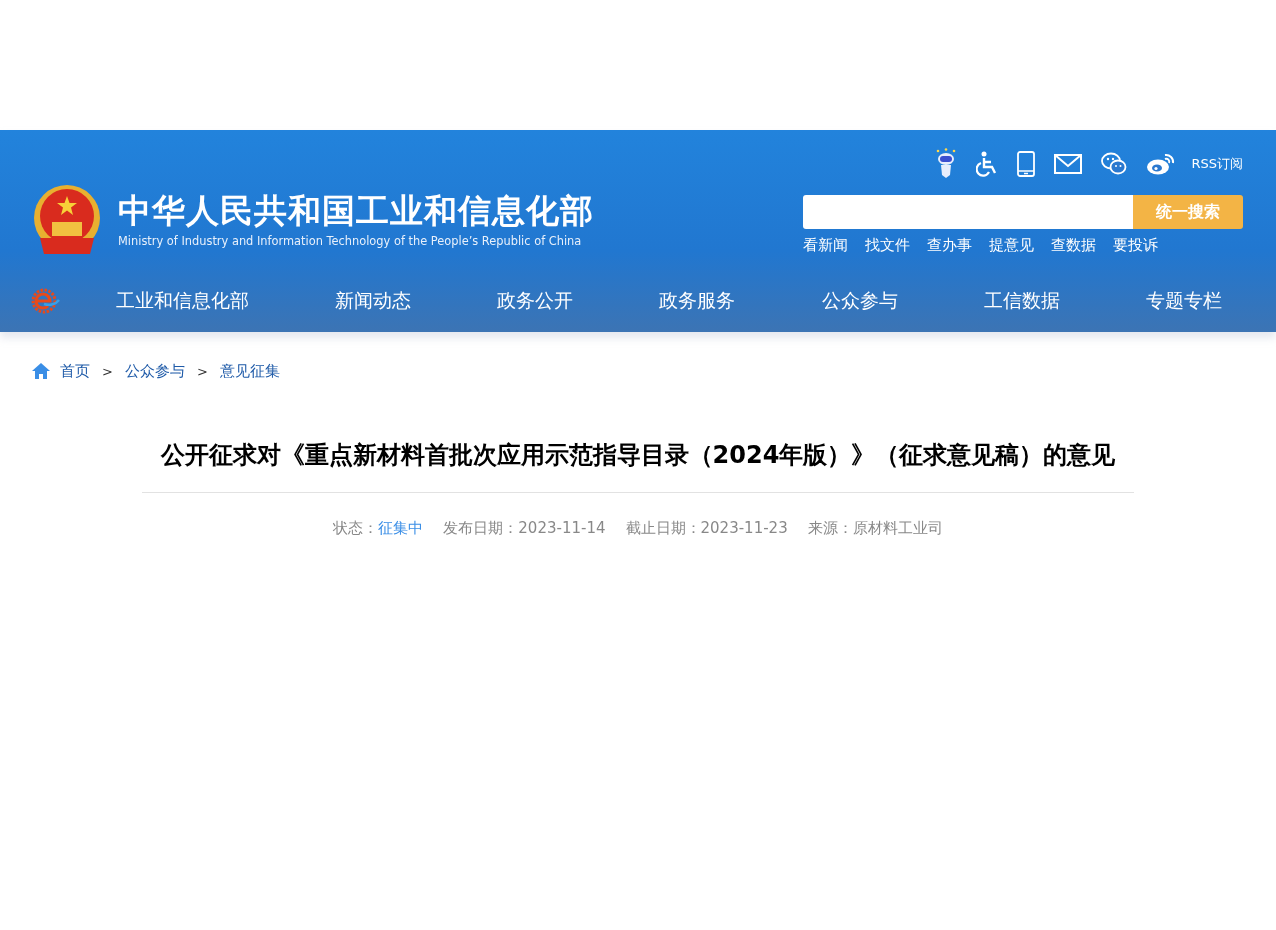 Image resolution: width=1276 pixels, height=930 pixels. I want to click on breadcrumb-link: 公众参与, so click(154, 371).